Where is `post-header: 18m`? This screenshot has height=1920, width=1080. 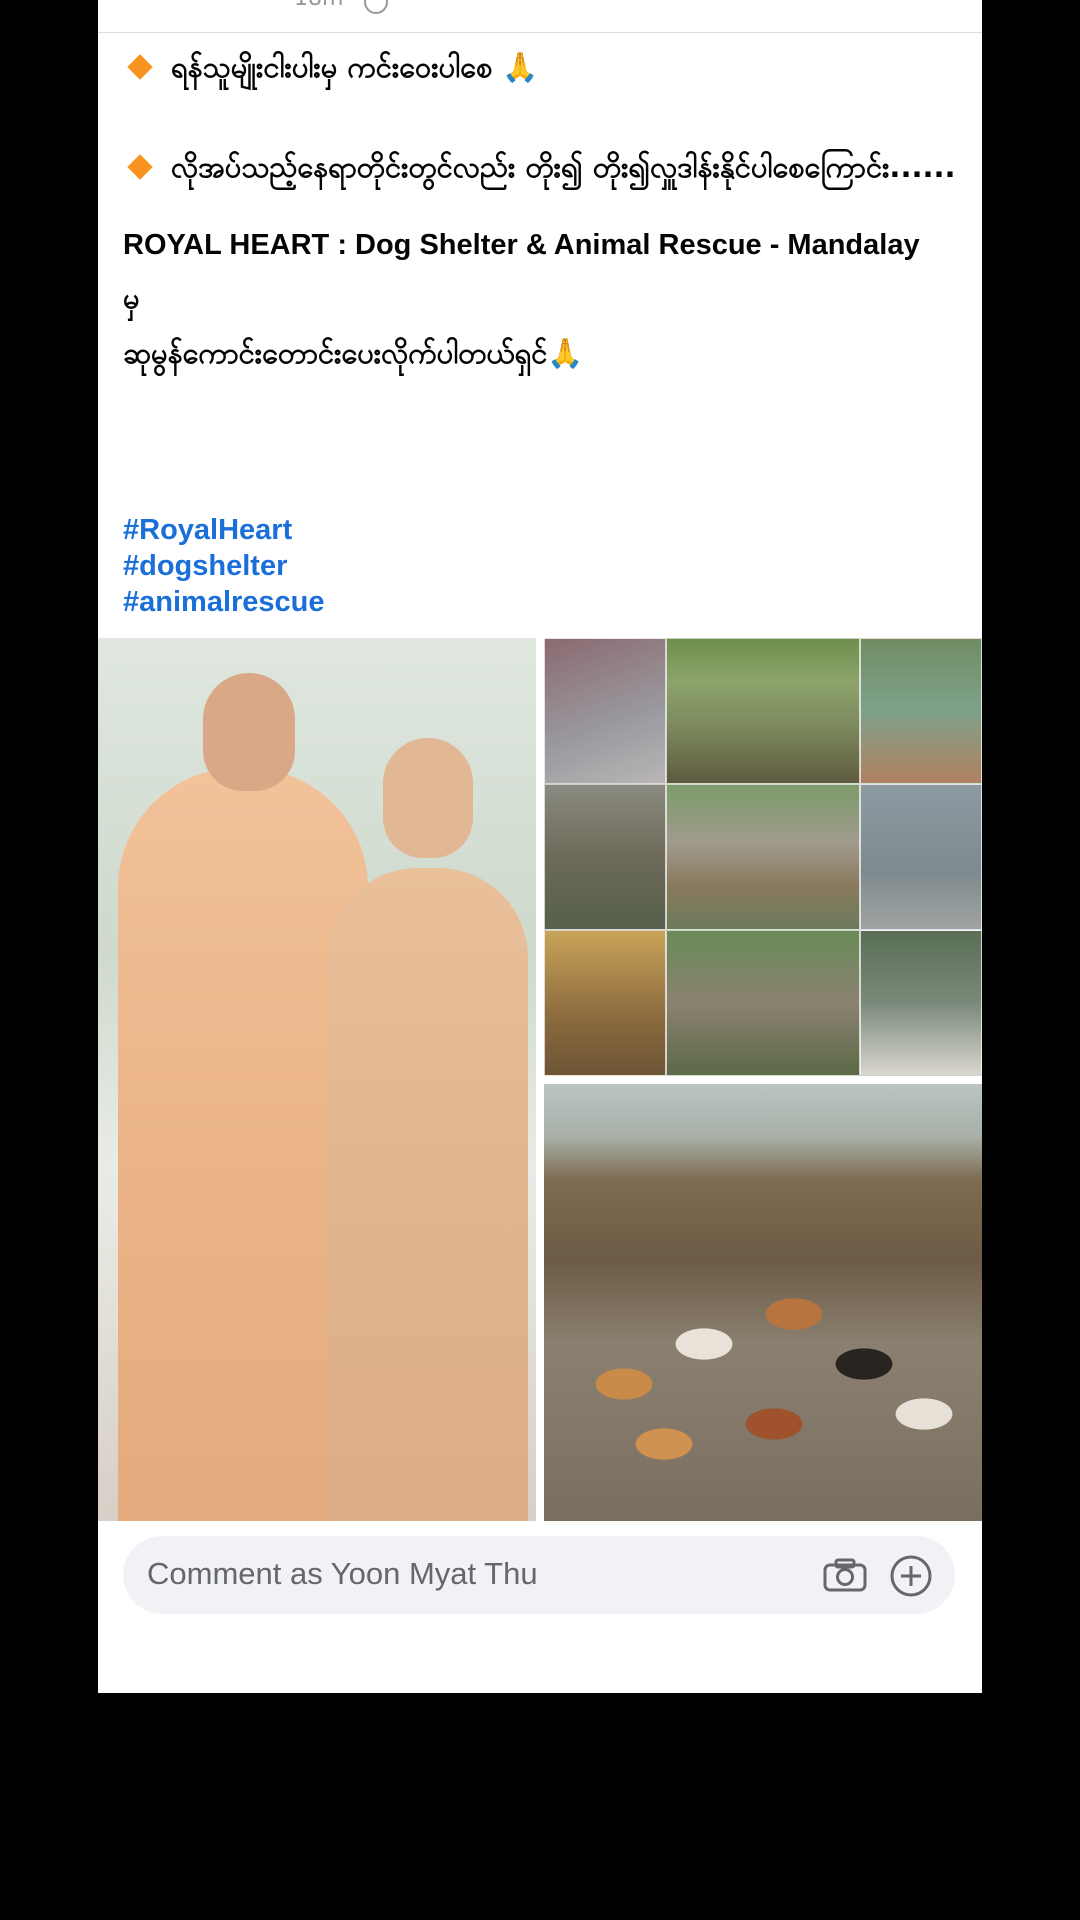
post-header: 18m is located at coordinates (540, 16).